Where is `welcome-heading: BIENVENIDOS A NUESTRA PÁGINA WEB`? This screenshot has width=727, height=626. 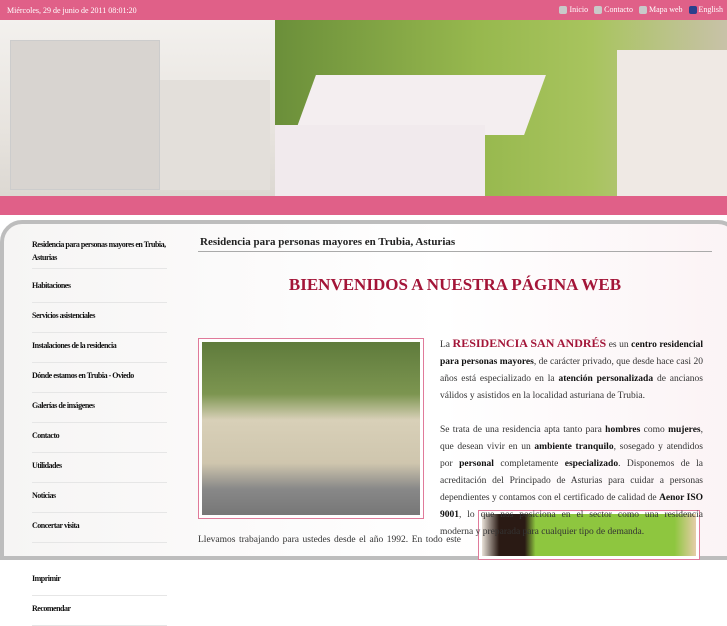 welcome-heading: BIENVENIDOS A NUESTRA PÁGINA WEB is located at coordinates (455, 284).